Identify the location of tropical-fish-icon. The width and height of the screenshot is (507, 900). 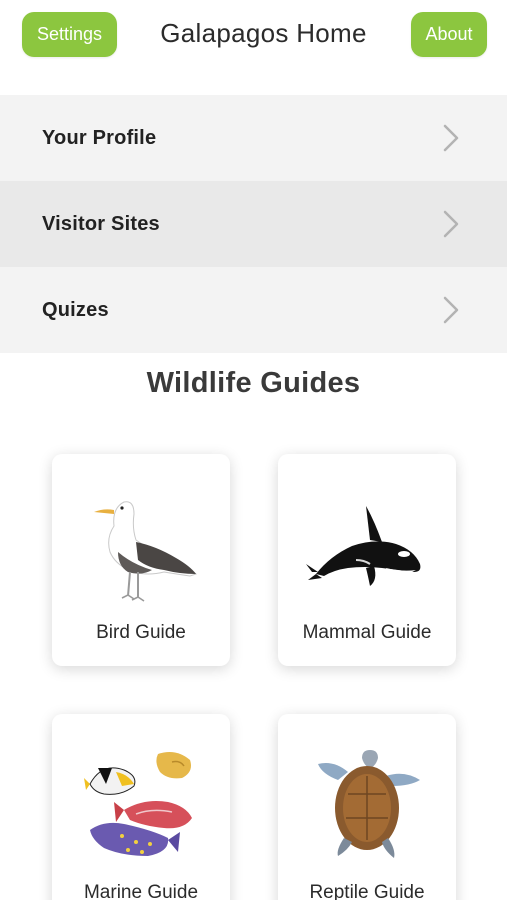
(138, 804).